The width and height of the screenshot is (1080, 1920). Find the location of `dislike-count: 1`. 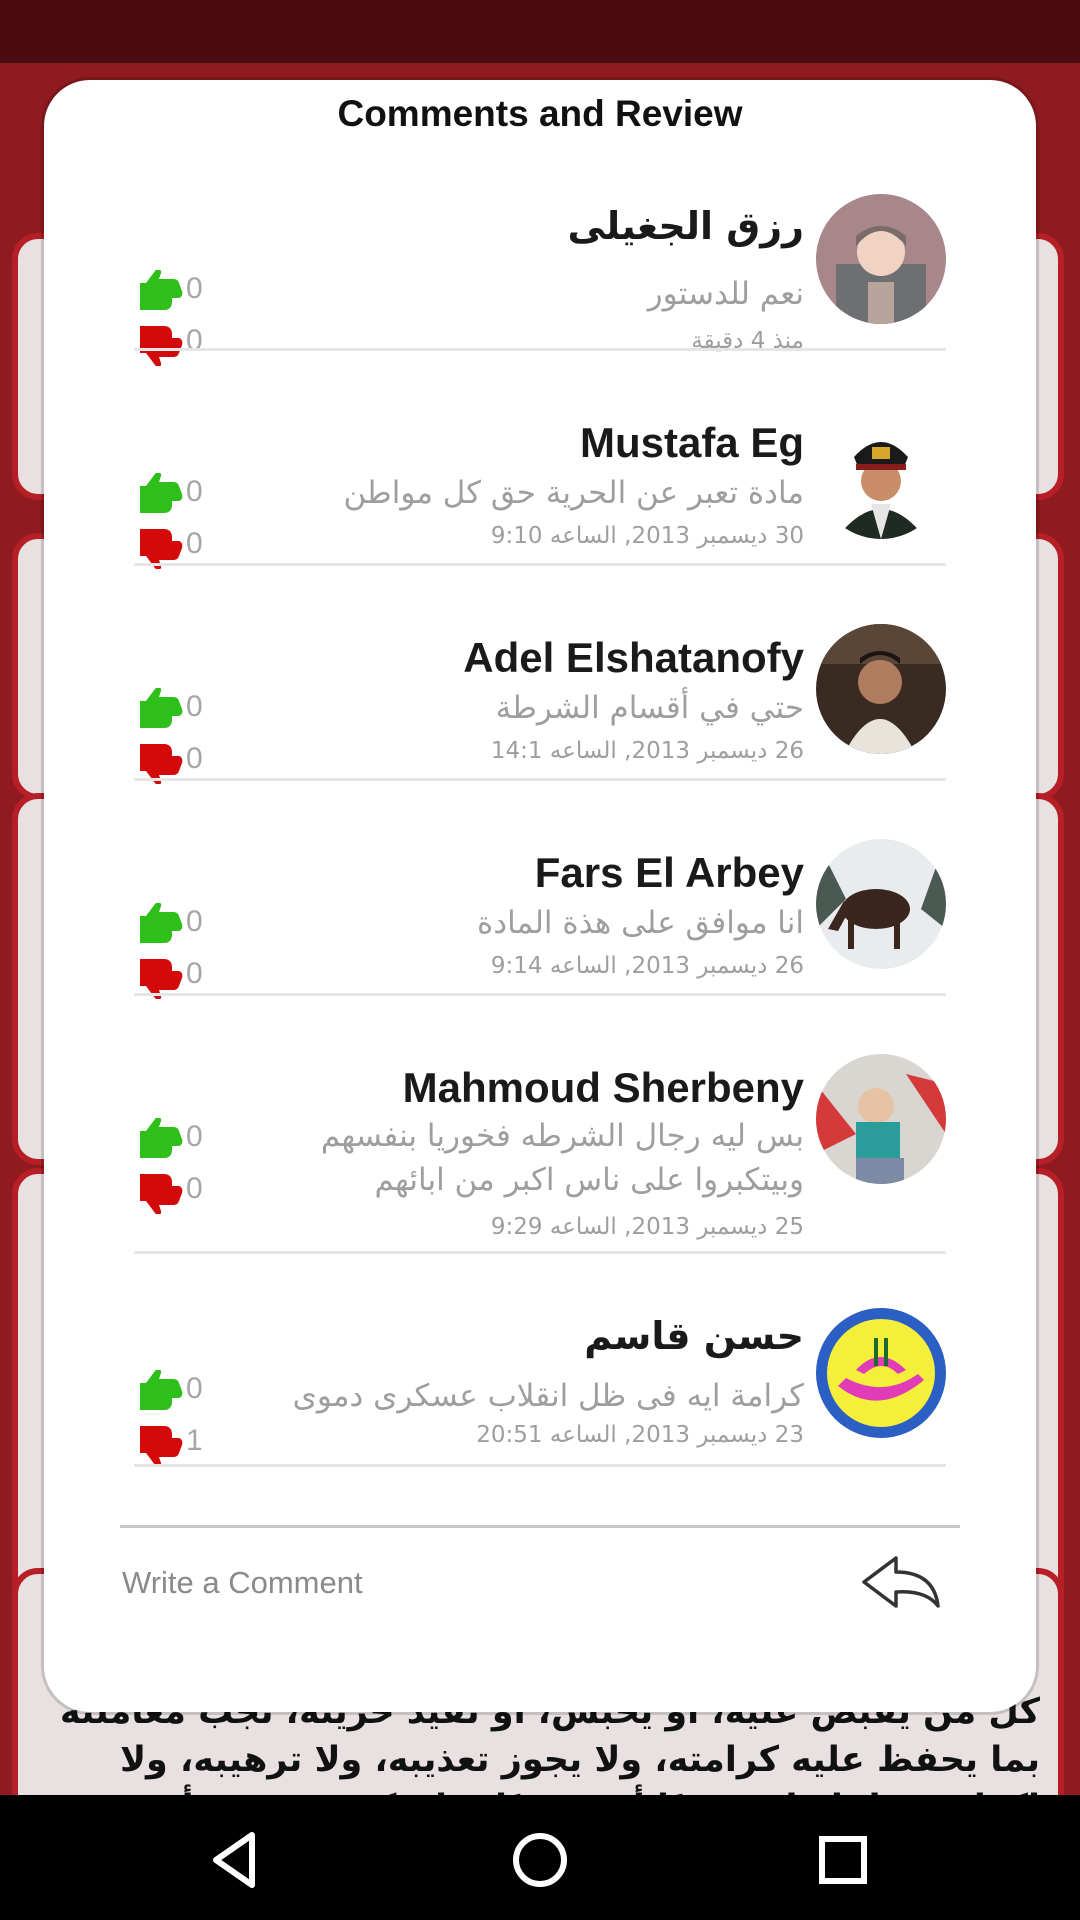

dislike-count: 1 is located at coordinates (194, 1440).